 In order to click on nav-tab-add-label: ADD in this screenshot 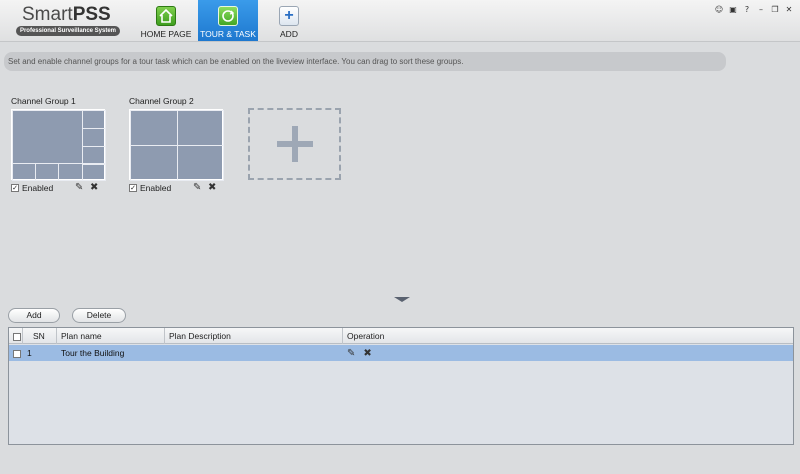, I will do `click(289, 34)`.